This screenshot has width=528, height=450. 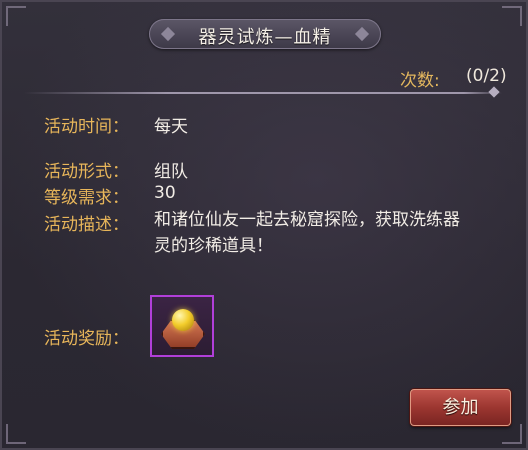 What do you see at coordinates (420, 81) in the screenshot?
I see `attempts-label: 次数:` at bounding box center [420, 81].